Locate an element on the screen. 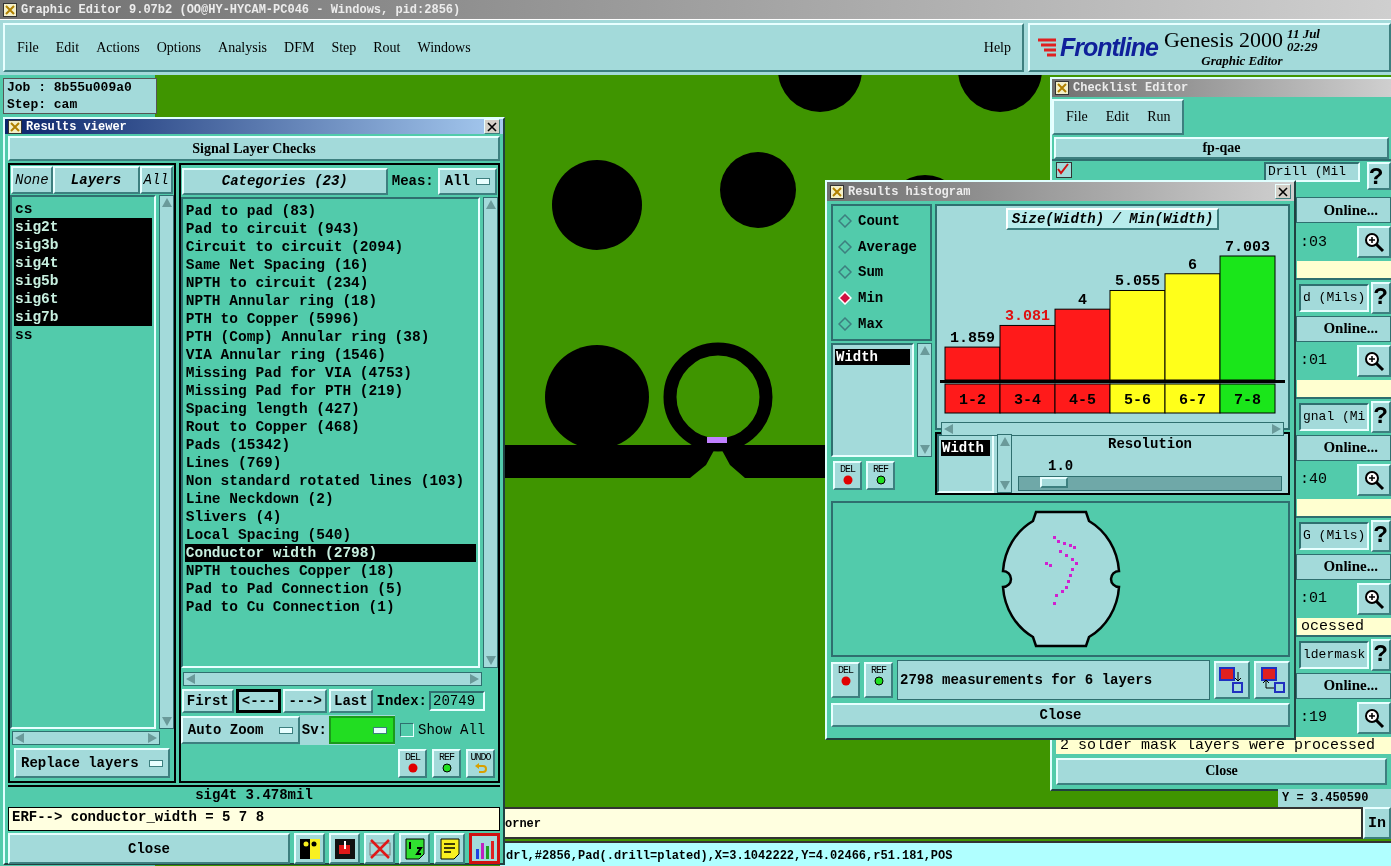  export-button is located at coordinates (1232, 680).